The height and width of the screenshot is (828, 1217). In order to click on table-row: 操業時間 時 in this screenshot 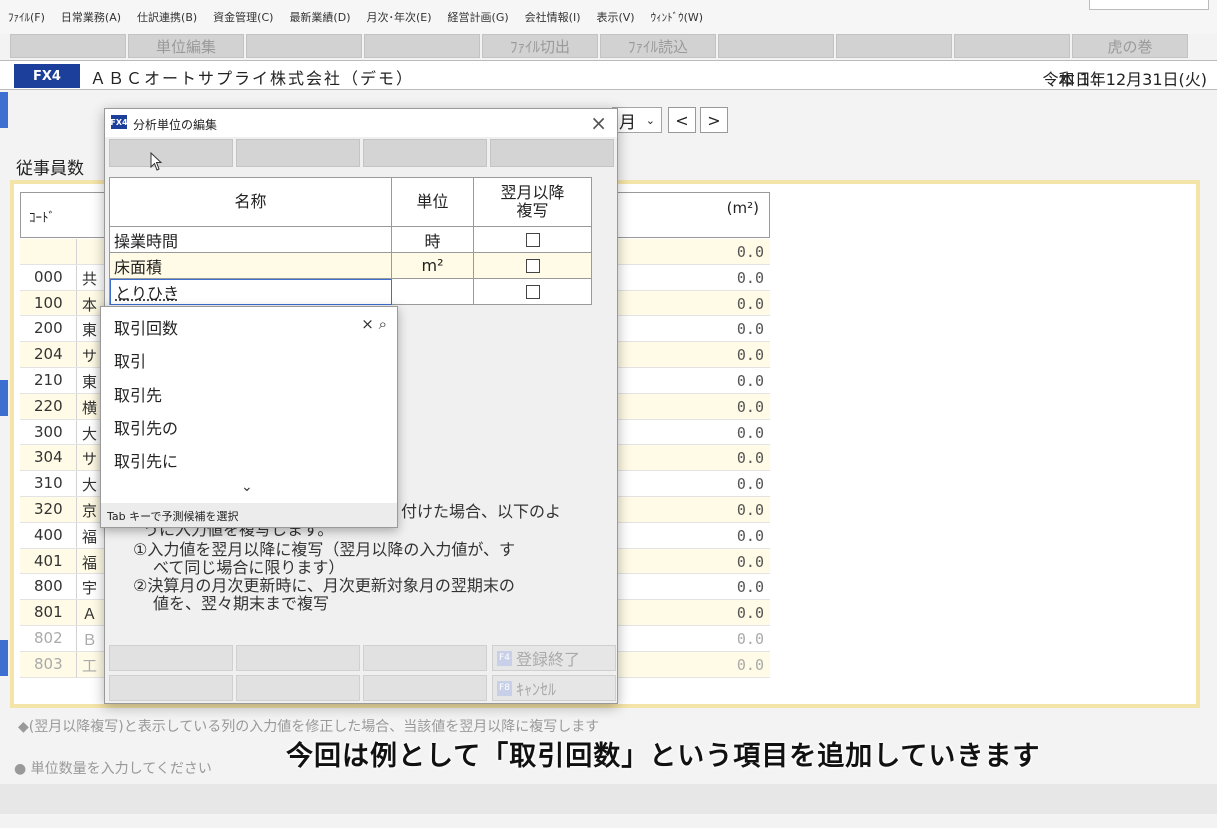, I will do `click(350, 240)`.